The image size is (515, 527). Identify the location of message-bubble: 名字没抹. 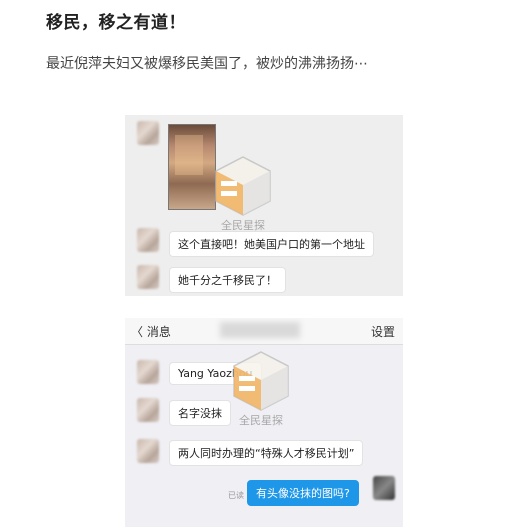
(200, 413).